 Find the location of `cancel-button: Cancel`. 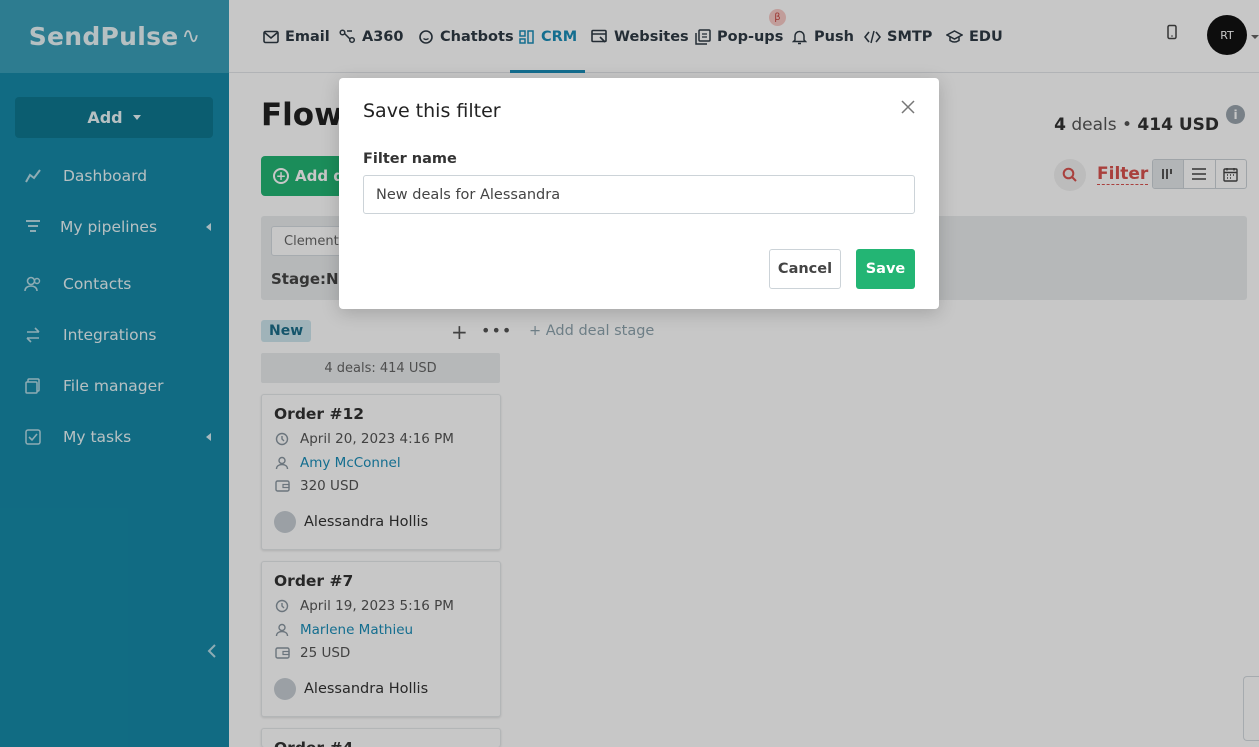

cancel-button: Cancel is located at coordinates (805, 269).